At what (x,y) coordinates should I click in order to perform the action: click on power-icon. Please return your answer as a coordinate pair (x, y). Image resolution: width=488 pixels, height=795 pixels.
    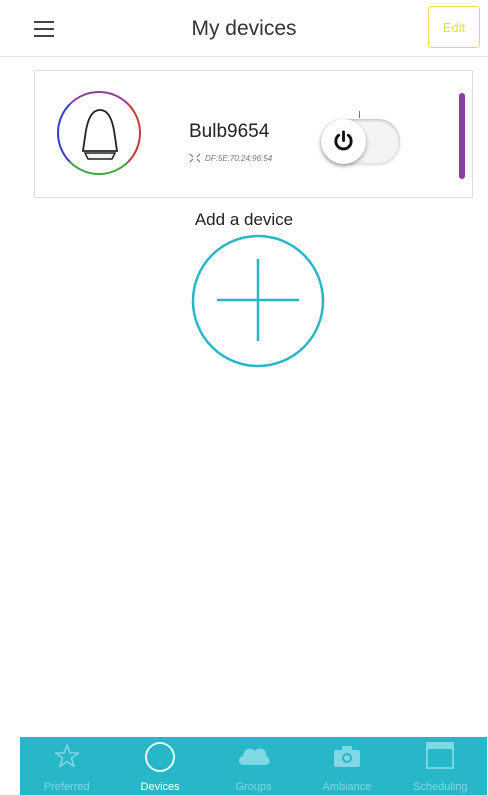
    Looking at the image, I should click on (343, 140).